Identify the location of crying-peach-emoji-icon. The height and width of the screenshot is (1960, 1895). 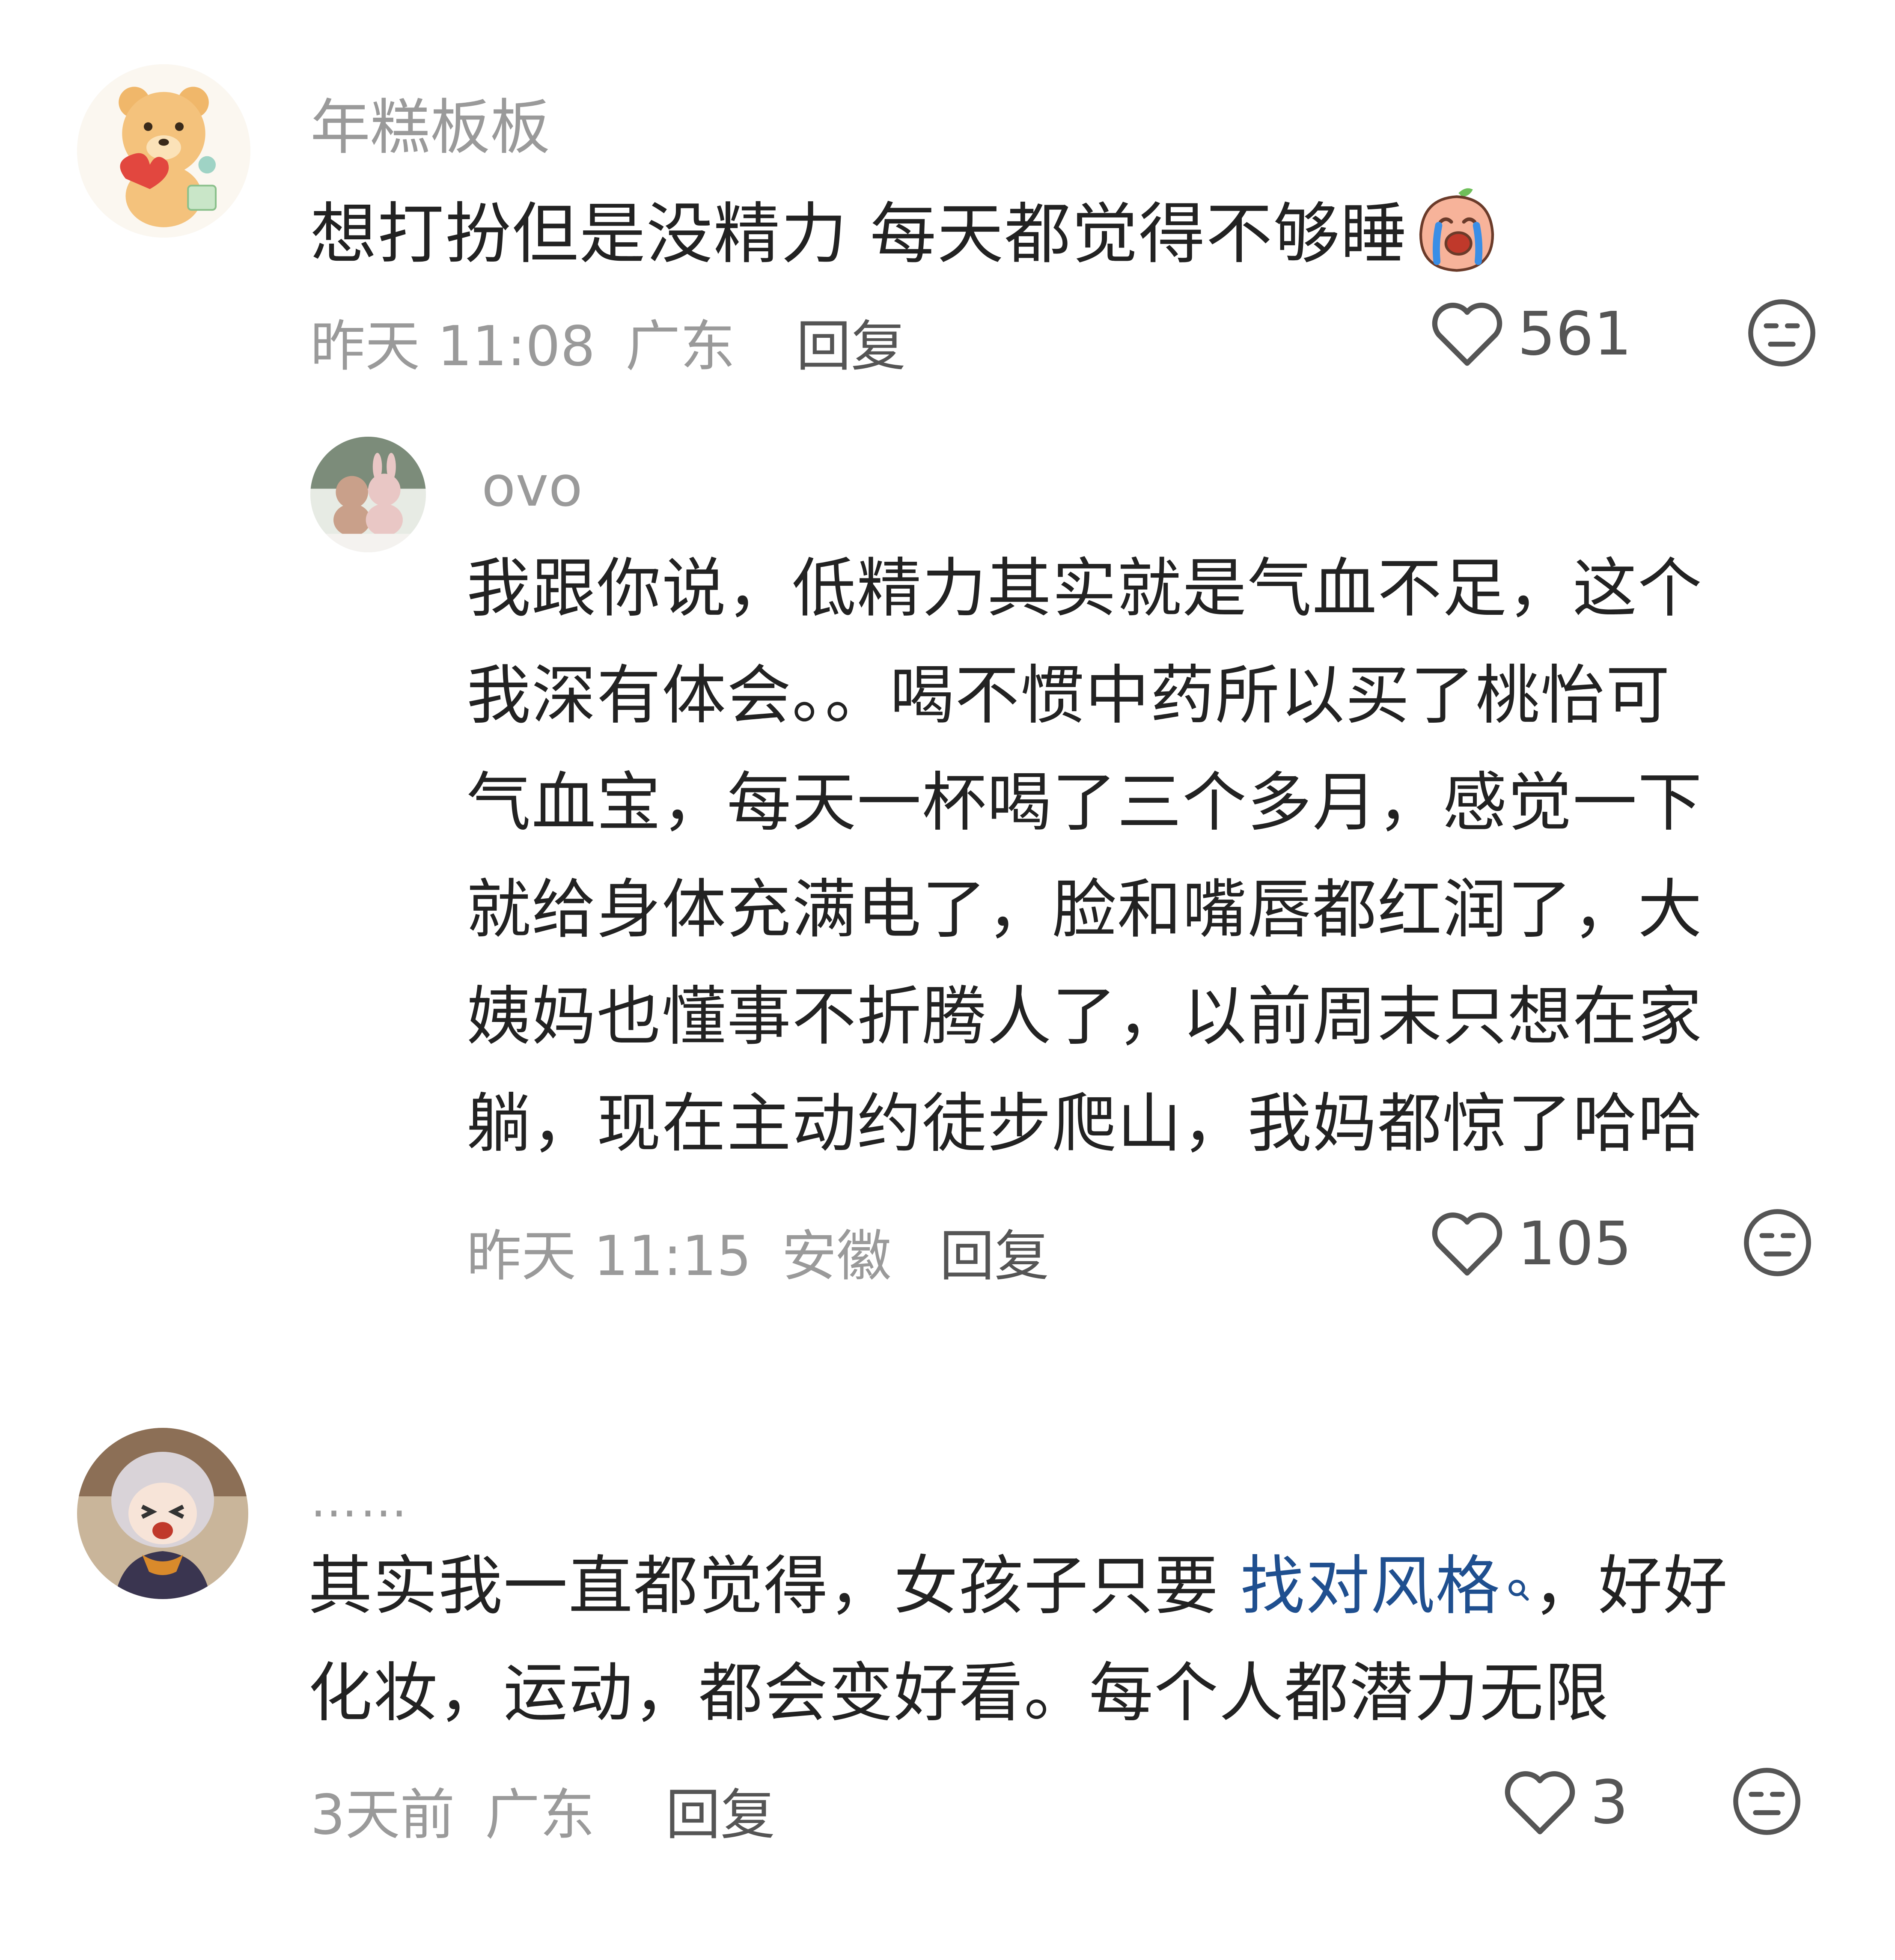
(1457, 229).